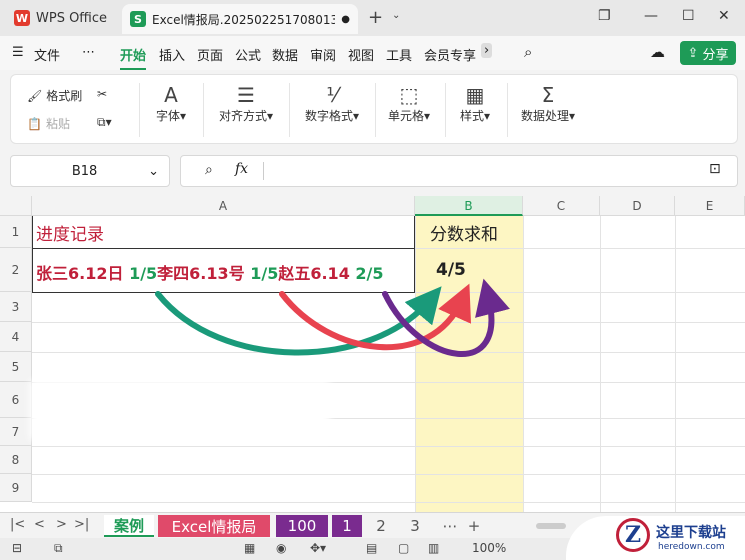 This screenshot has height=560, width=745. I want to click on search-icon: ⌕, so click(528, 52).